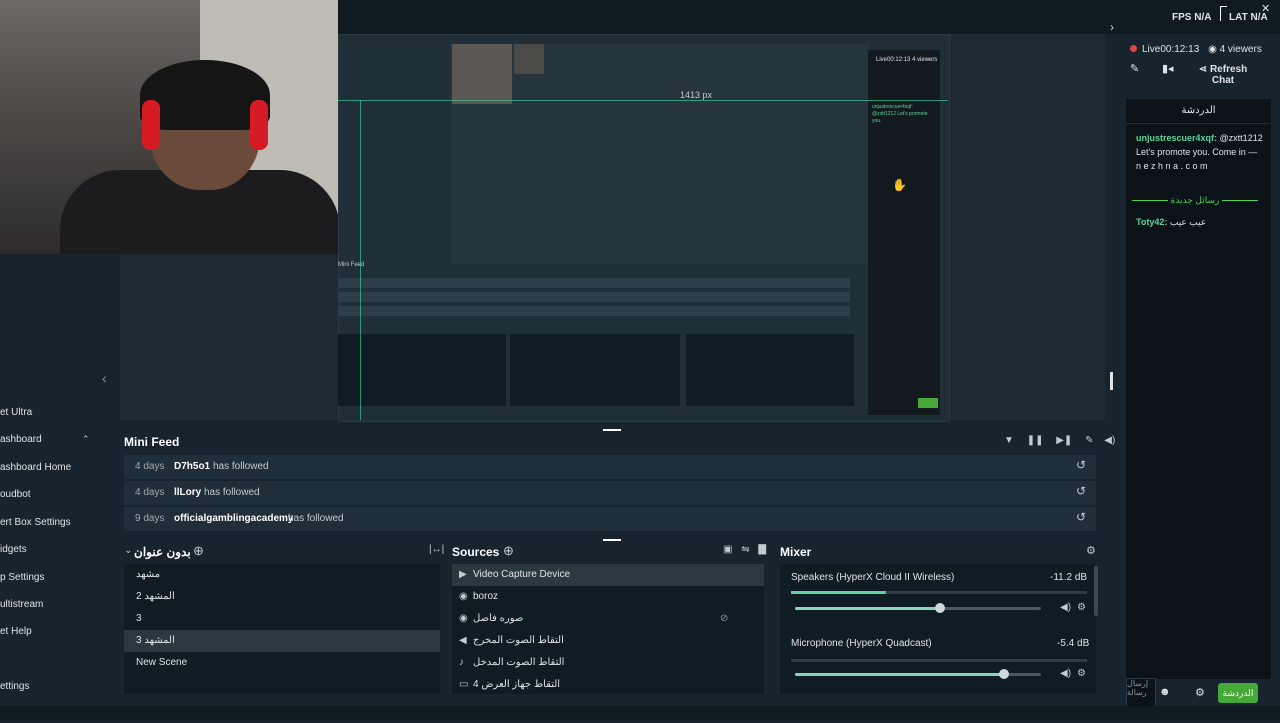 This screenshot has width=1280, height=723. I want to click on sidebar-item-dashboard: ashboard, so click(21, 439).